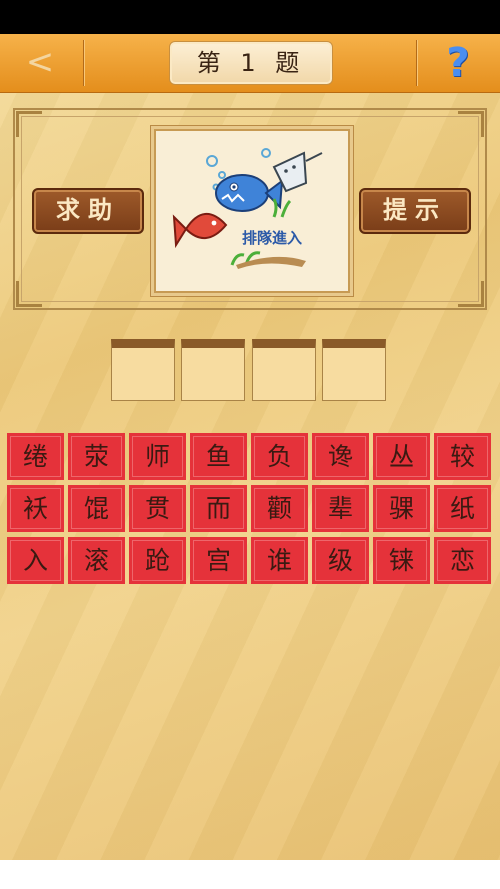  I want to click on character-tile: 滚, so click(96, 560).